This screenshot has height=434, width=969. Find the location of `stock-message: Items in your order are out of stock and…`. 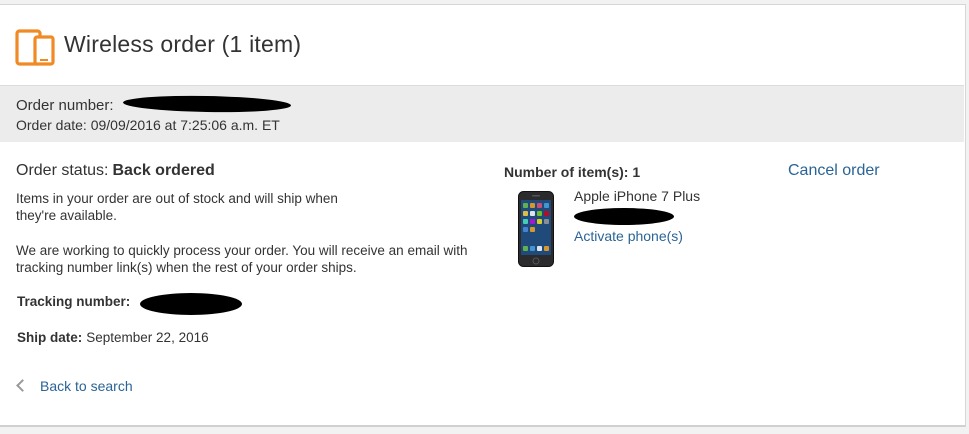

stock-message: Items in your order are out of stock and… is located at coordinates (177, 207).